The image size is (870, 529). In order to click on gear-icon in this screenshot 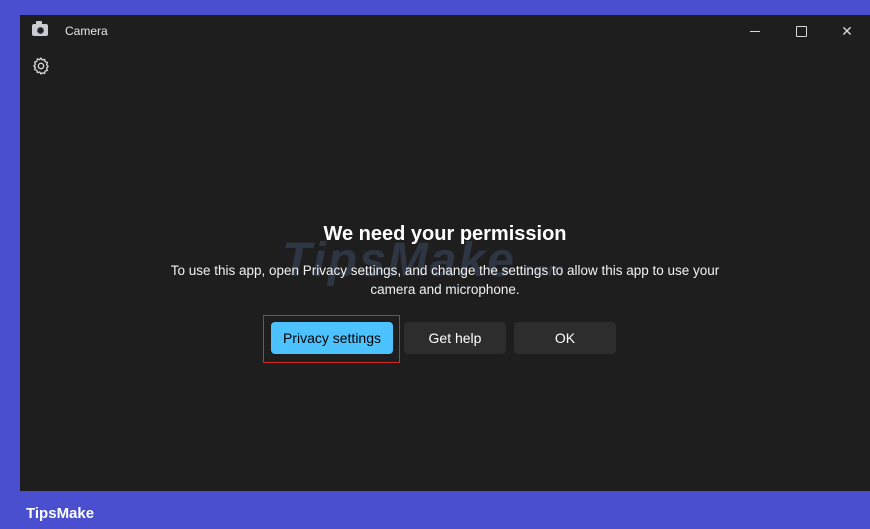, I will do `click(40, 66)`.